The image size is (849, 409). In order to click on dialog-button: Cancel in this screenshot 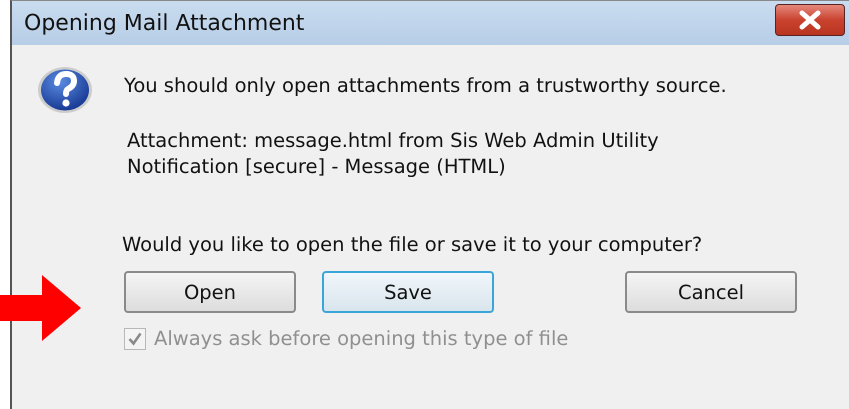, I will do `click(711, 292)`.